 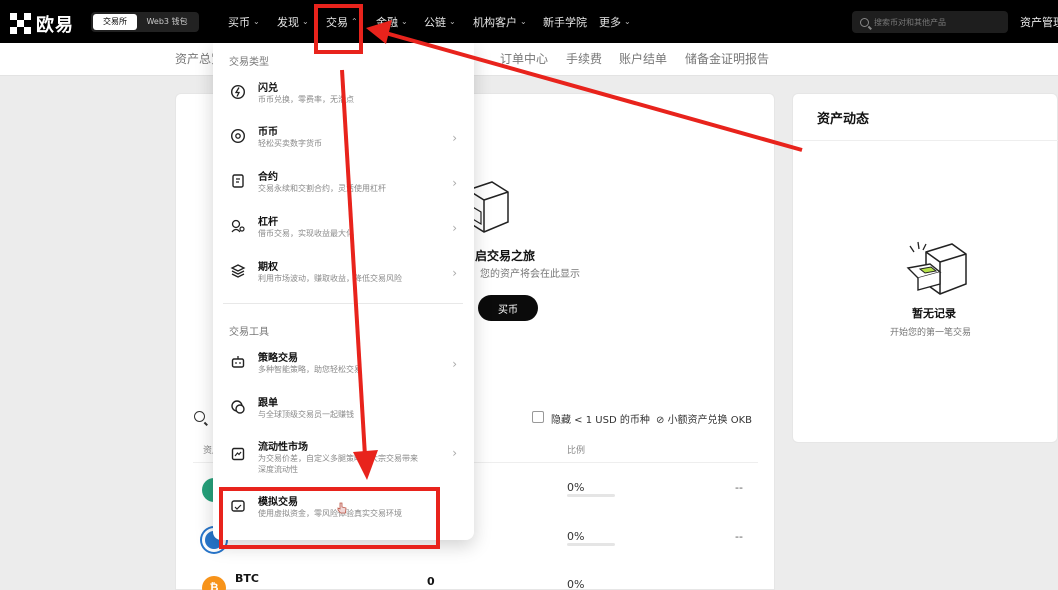 I want to click on menu-item-convert: 闪兑 币币兑换，零费率，无滑点, so click(x=343, y=97).